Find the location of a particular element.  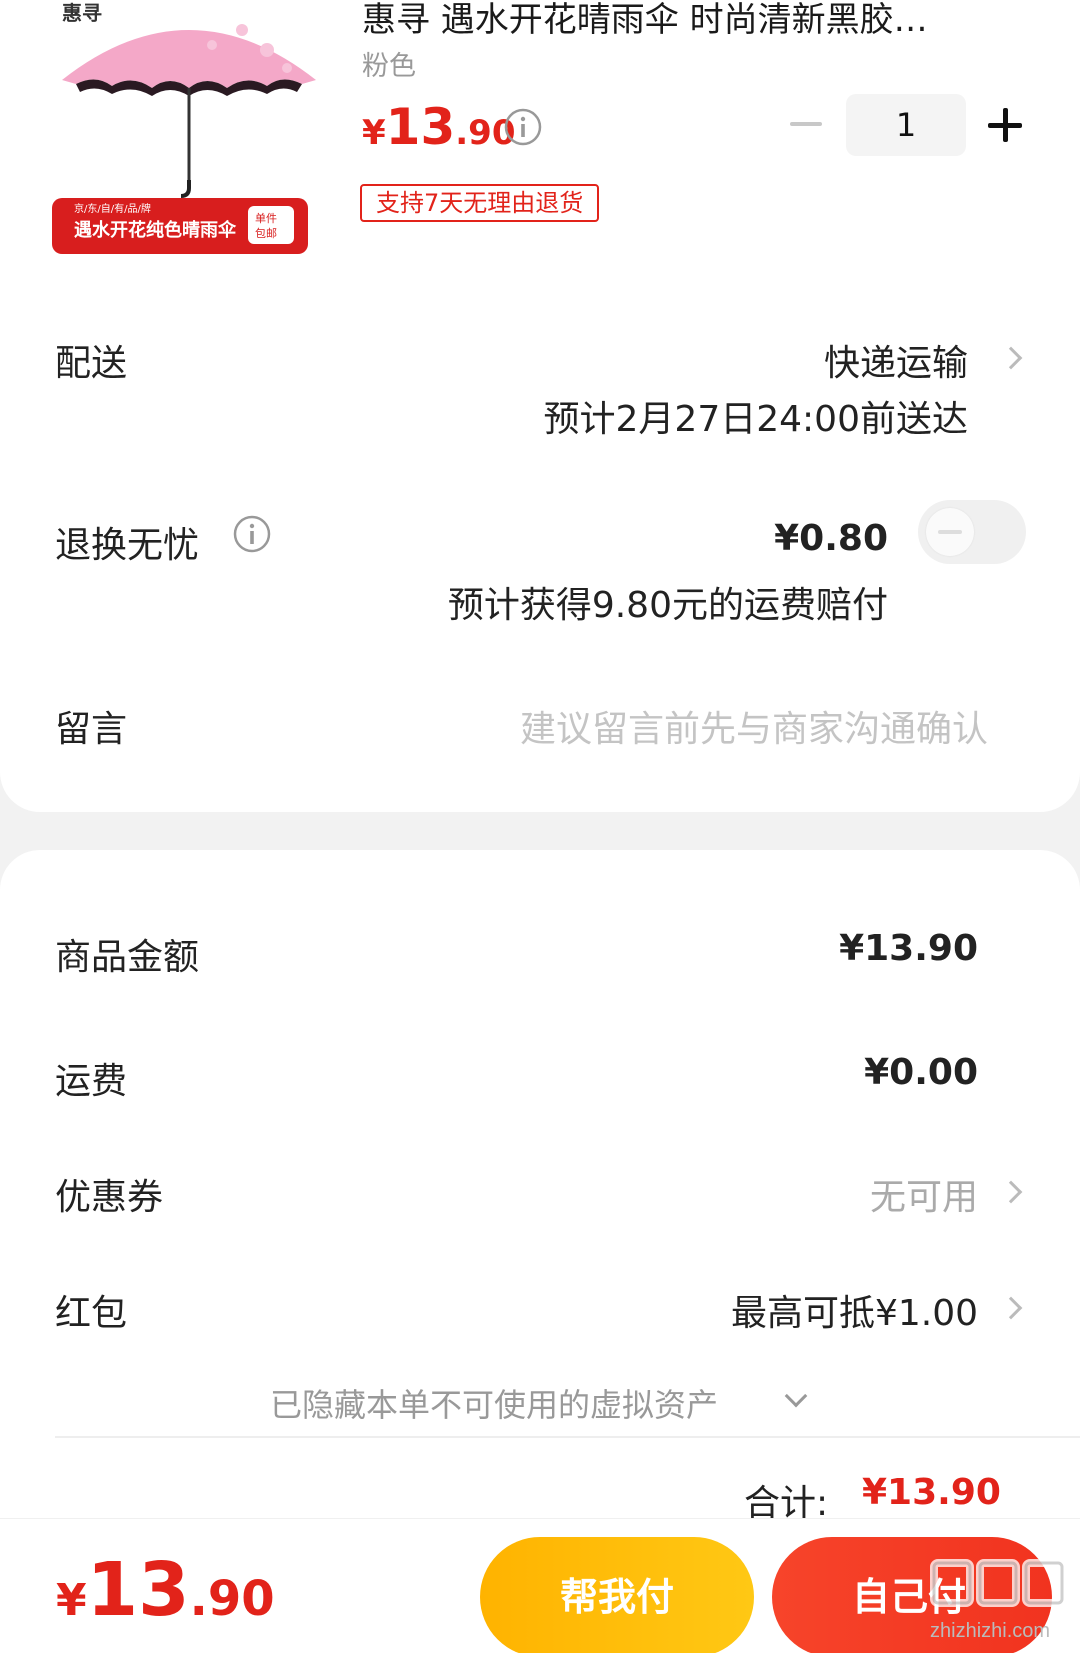

shipping-value: ¥0.00 is located at coordinates (921, 1072).